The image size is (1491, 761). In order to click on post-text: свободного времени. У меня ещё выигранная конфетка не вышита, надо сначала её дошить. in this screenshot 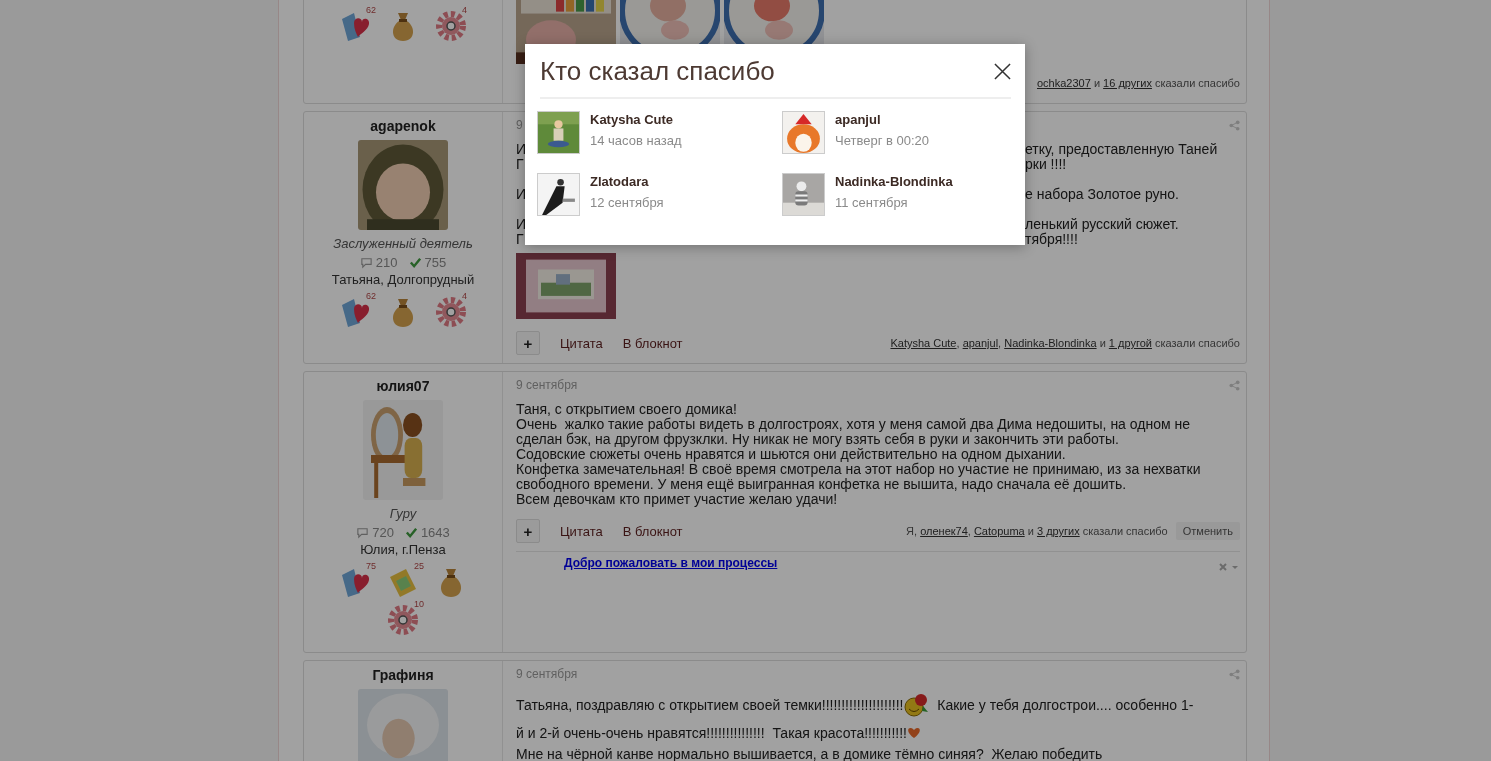, I will do `click(821, 484)`.